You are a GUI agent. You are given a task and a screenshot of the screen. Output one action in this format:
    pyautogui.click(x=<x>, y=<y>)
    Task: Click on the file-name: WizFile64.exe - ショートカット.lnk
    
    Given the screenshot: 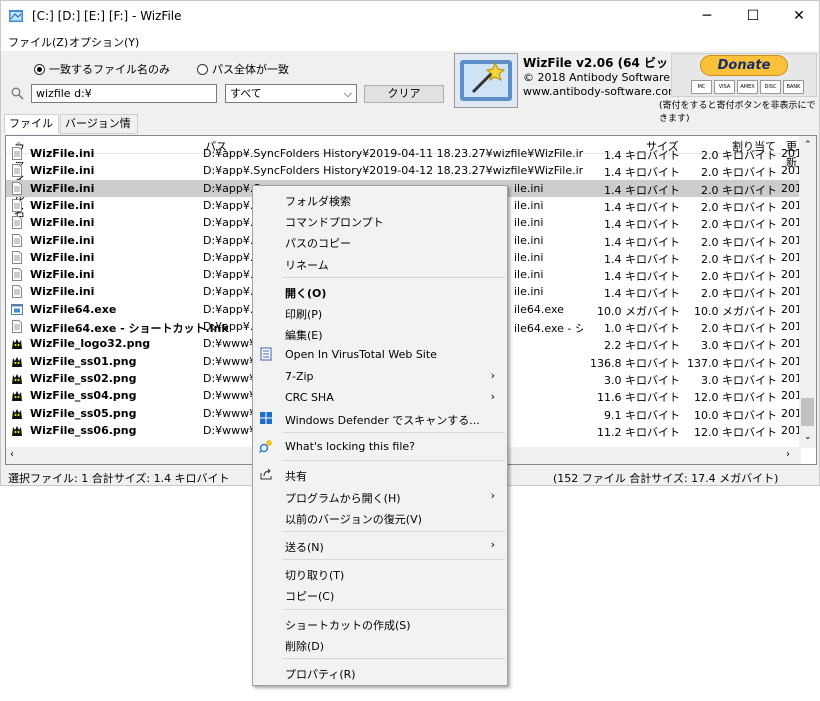 What is the action you would take?
    pyautogui.click(x=129, y=328)
    